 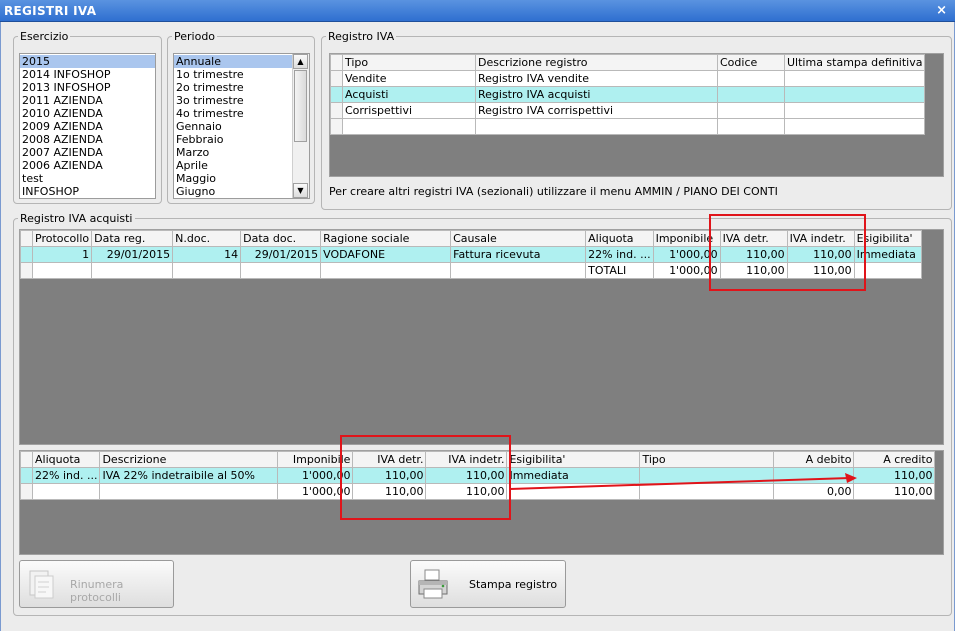 What do you see at coordinates (488, 584) in the screenshot?
I see `stampa-registro-button: Stampa registro` at bounding box center [488, 584].